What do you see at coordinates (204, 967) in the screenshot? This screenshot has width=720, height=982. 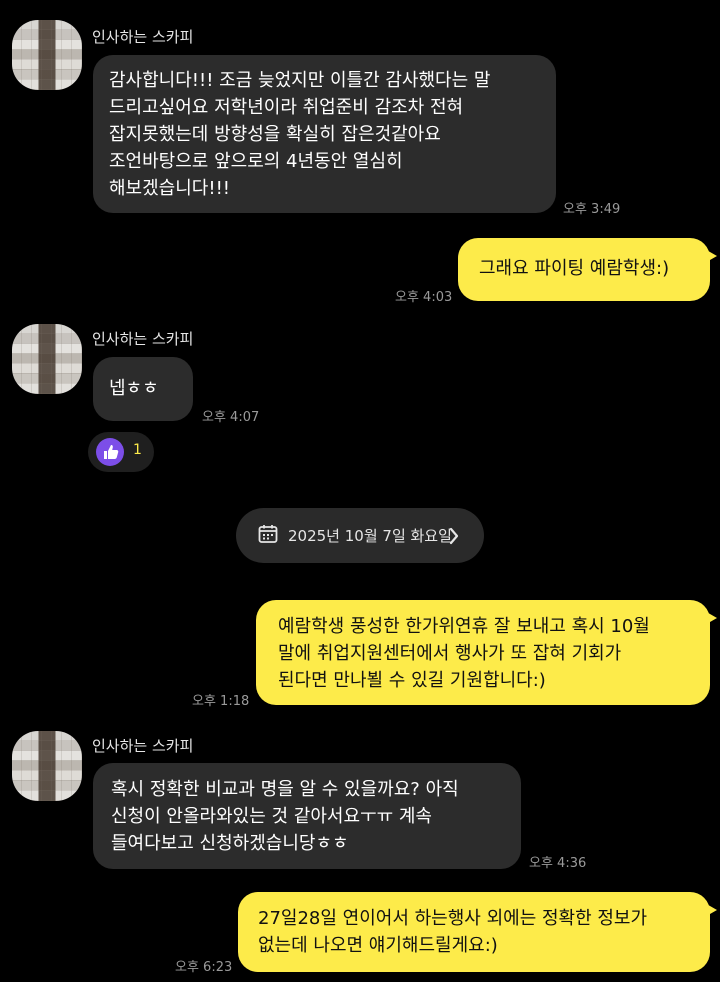 I see `message-timestamp: 오후 6:23` at bounding box center [204, 967].